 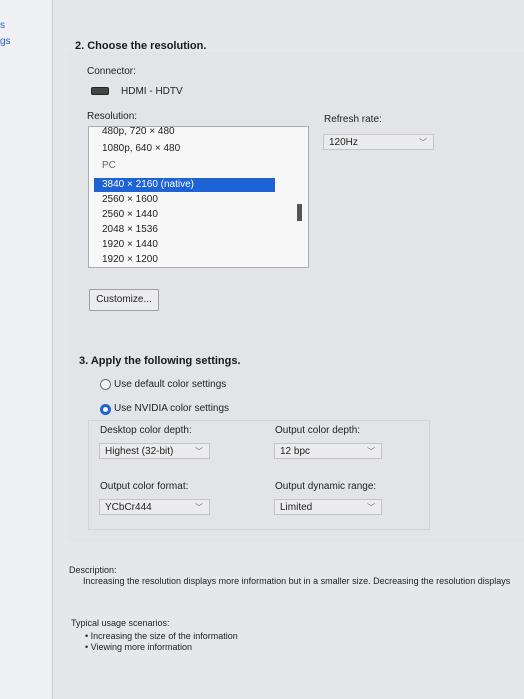 What do you see at coordinates (299, 212) in the screenshot?
I see `list-scrollbar` at bounding box center [299, 212].